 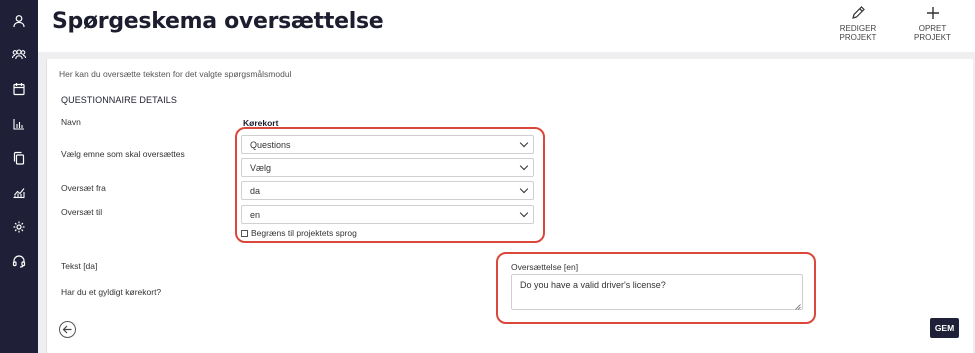 I want to click on translation-value: Do you have a valid driver's license?, so click(x=593, y=285).